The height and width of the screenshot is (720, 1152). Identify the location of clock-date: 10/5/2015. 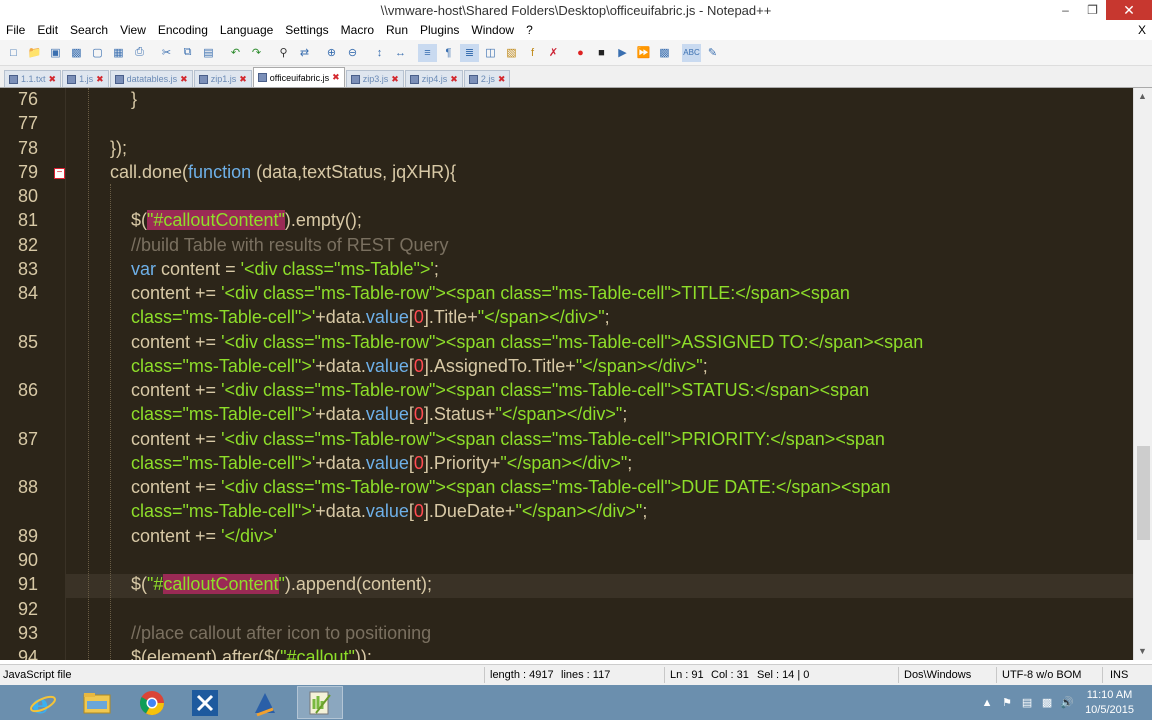
(1109, 709).